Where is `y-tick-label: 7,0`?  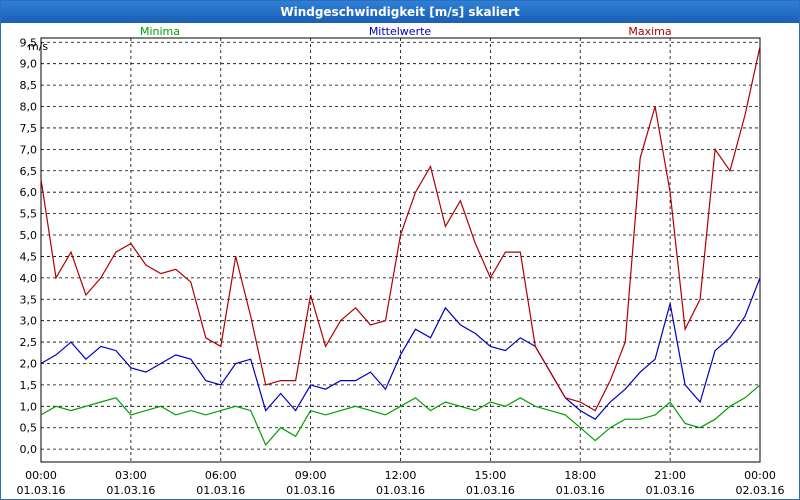
y-tick-label: 7,0 is located at coordinates (29, 149).